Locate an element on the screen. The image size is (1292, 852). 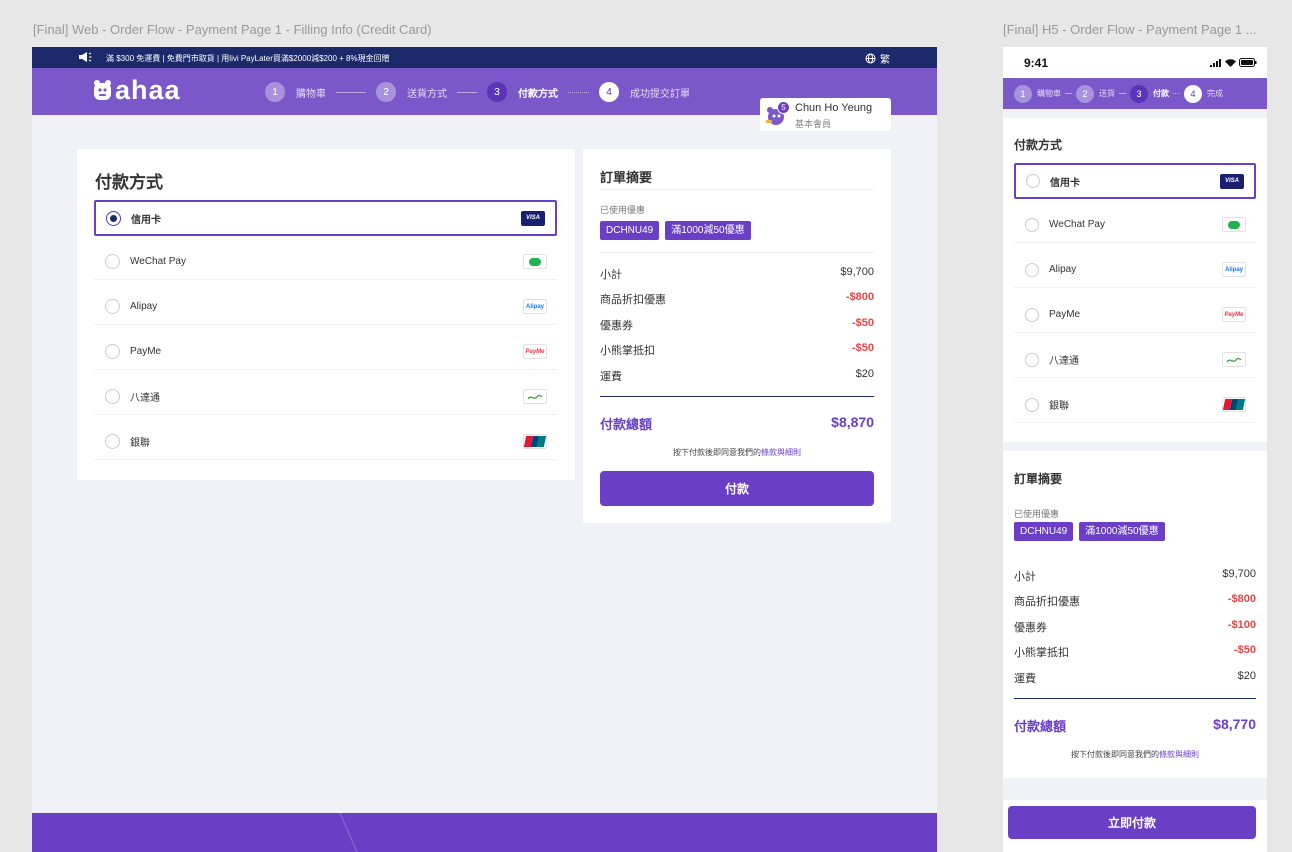
summary-title: 訂單摘要 is located at coordinates (1038, 479).